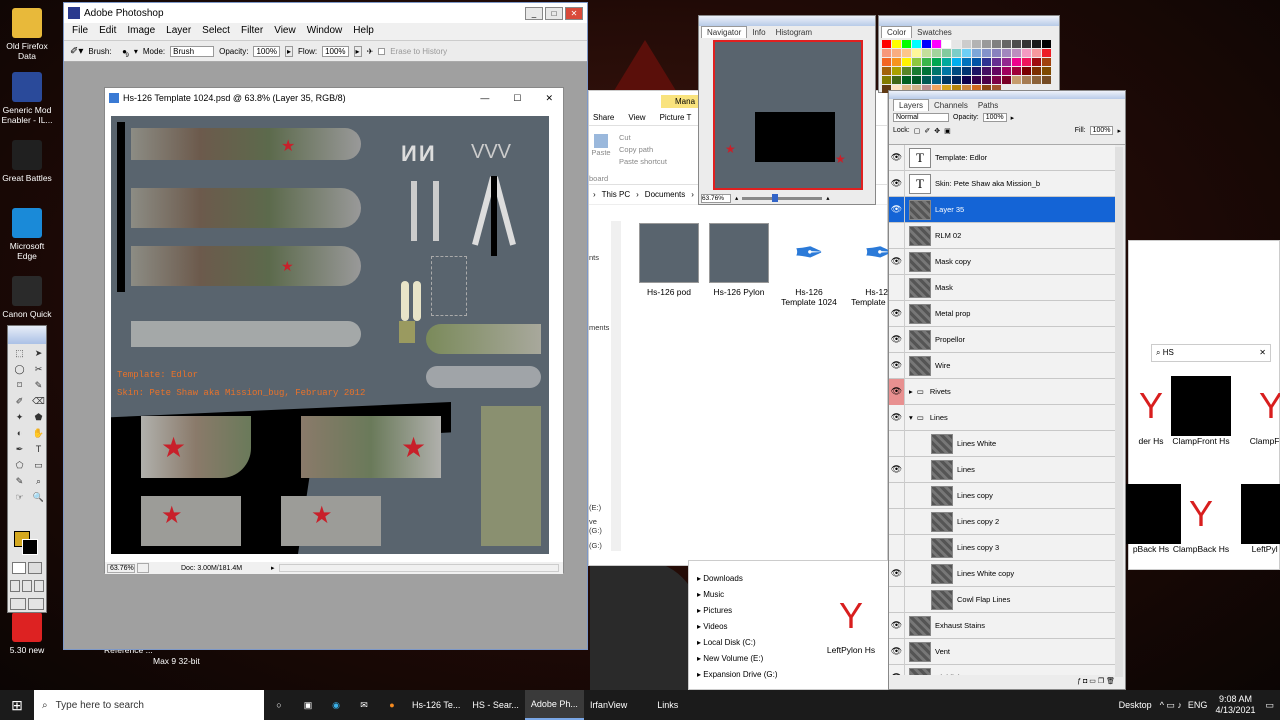 The image size is (1280, 720). Describe the element at coordinates (897, 32) in the screenshot. I see `panel-tab: Color` at that location.